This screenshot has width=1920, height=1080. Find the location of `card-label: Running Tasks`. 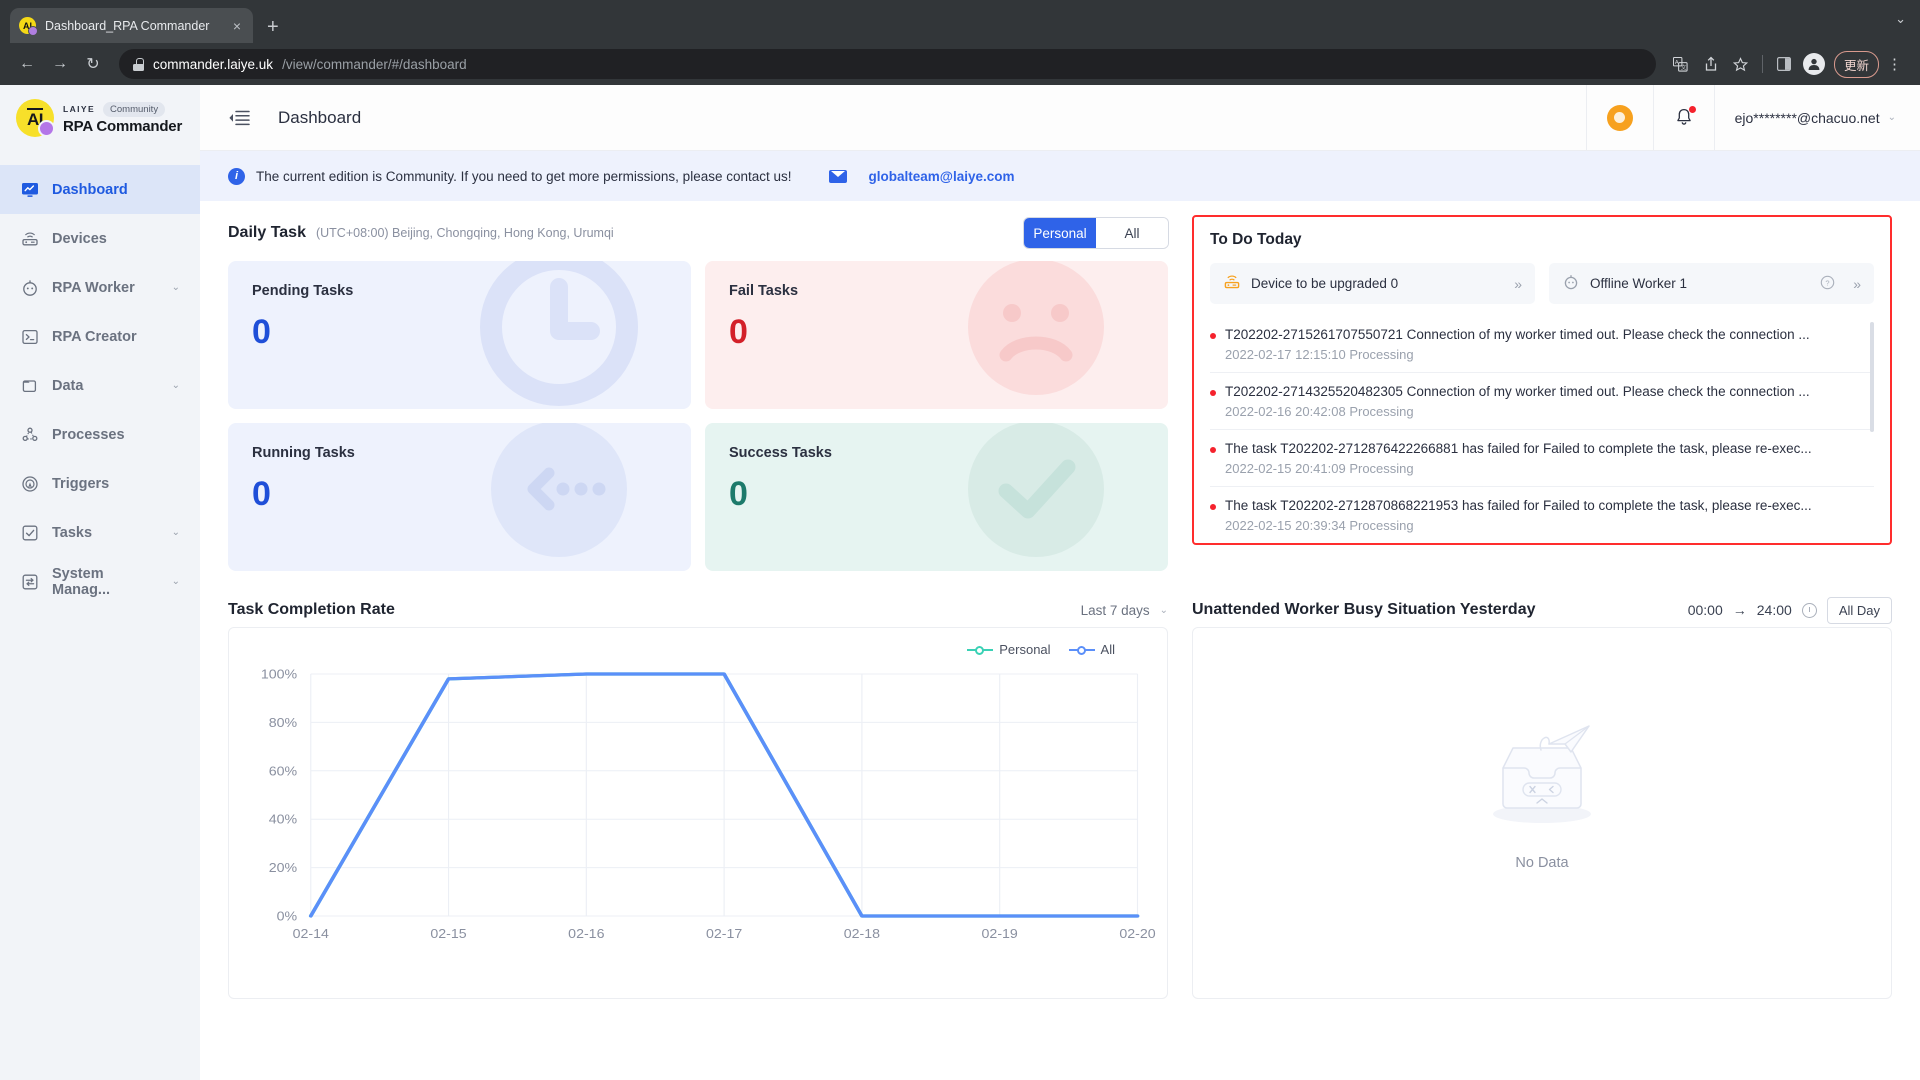

card-label: Running Tasks is located at coordinates (303, 453).